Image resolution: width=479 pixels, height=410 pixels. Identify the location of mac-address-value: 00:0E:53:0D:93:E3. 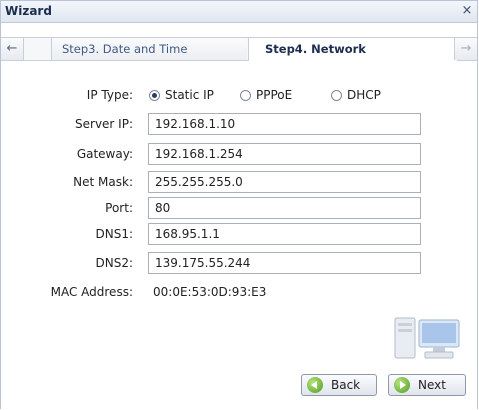
(210, 292).